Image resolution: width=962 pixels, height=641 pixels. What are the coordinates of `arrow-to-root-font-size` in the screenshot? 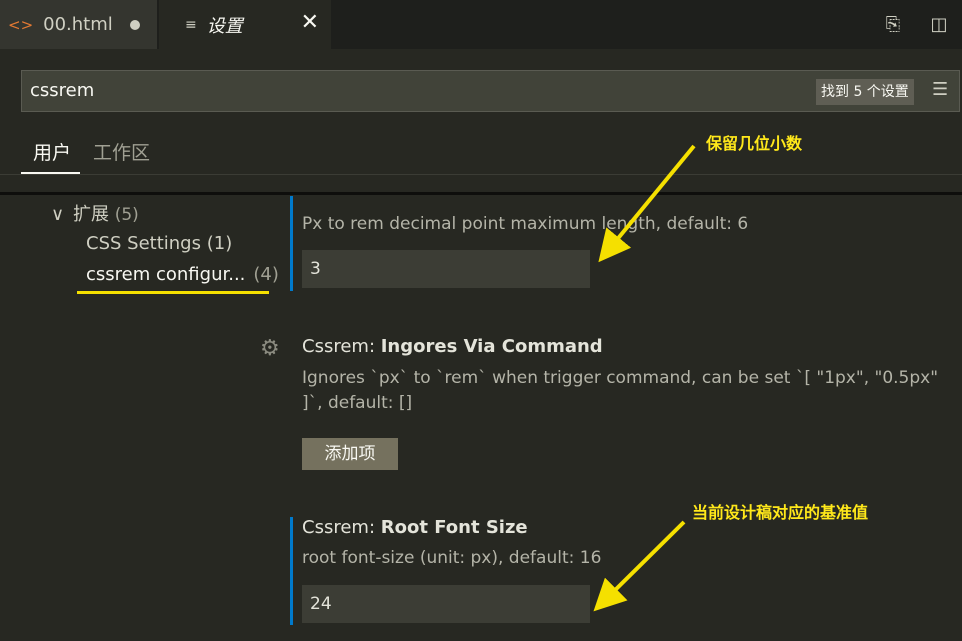 It's located at (639, 566).